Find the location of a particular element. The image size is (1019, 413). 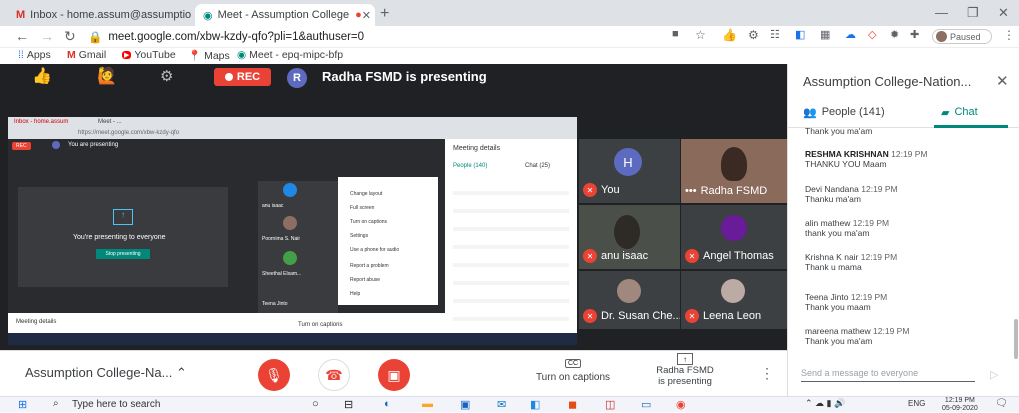

settings-gear-icon: ⚙ is located at coordinates (166, 76).